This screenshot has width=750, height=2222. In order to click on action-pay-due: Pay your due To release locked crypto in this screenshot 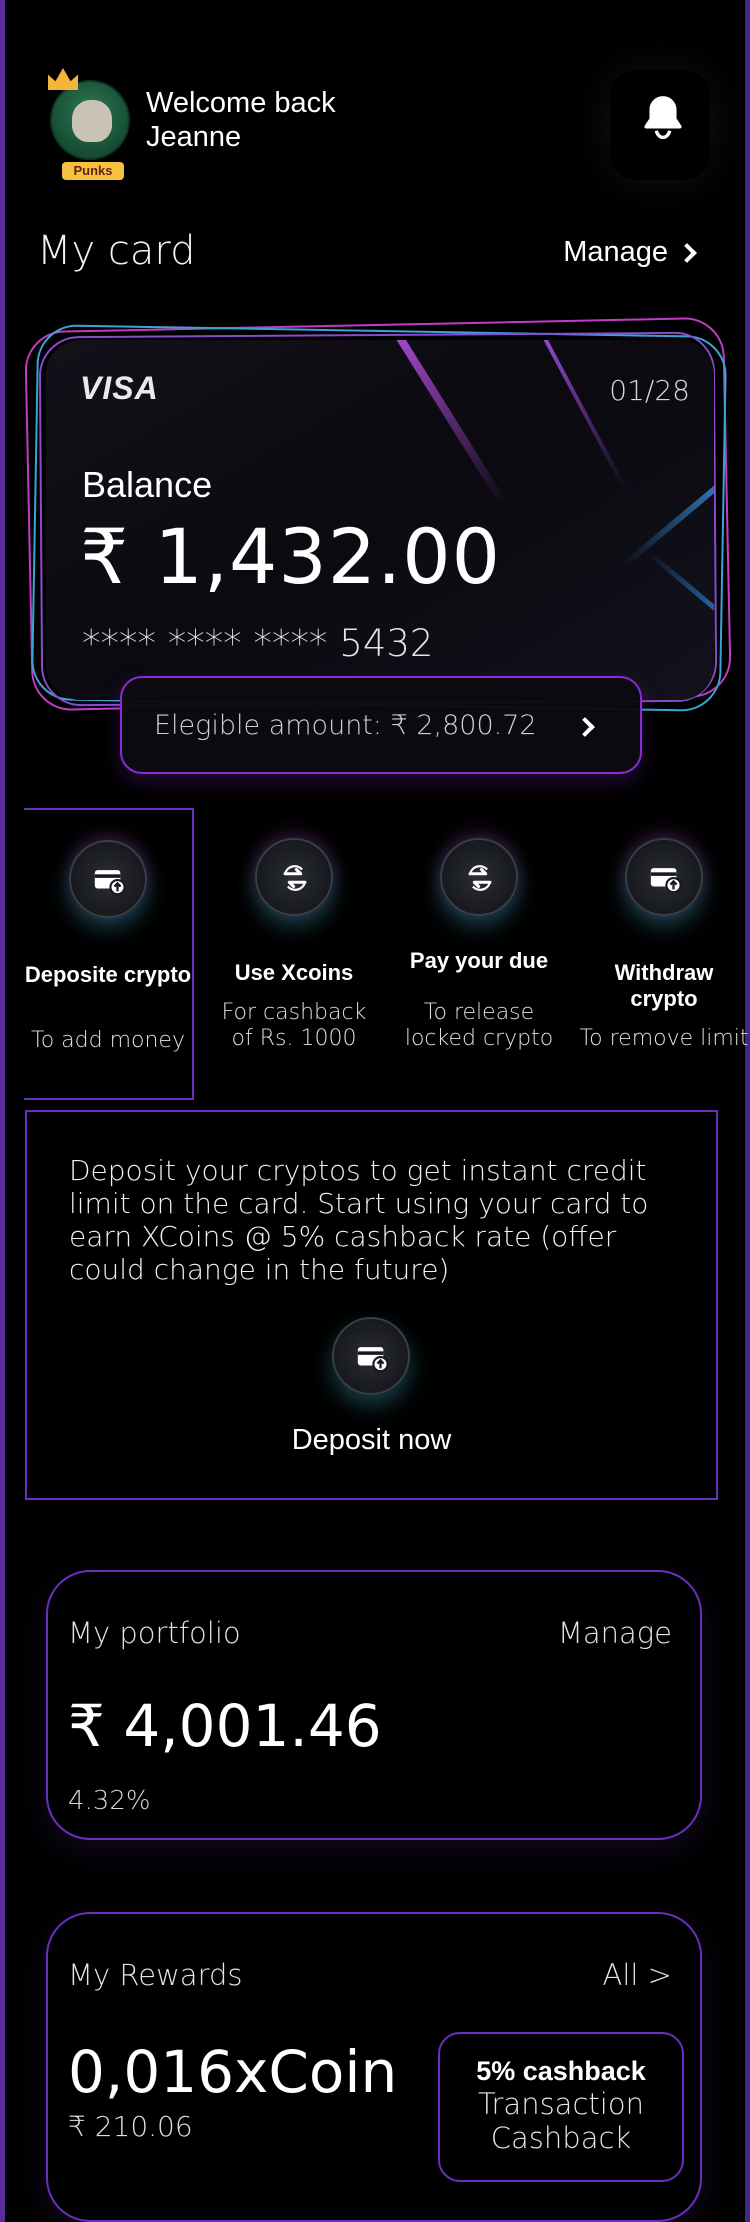, I will do `click(479, 954)`.